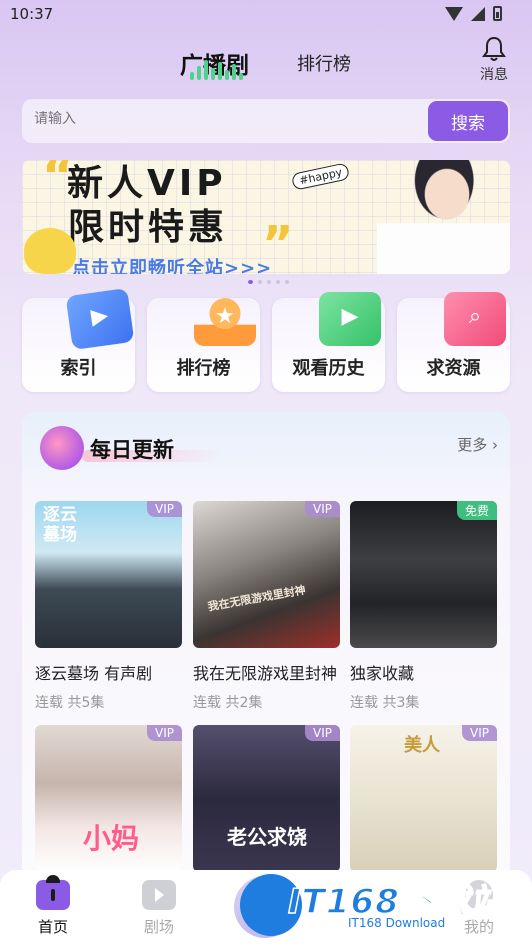  What do you see at coordinates (475, 319) in the screenshot?
I see `search-folder-icon: ⌕` at bounding box center [475, 319].